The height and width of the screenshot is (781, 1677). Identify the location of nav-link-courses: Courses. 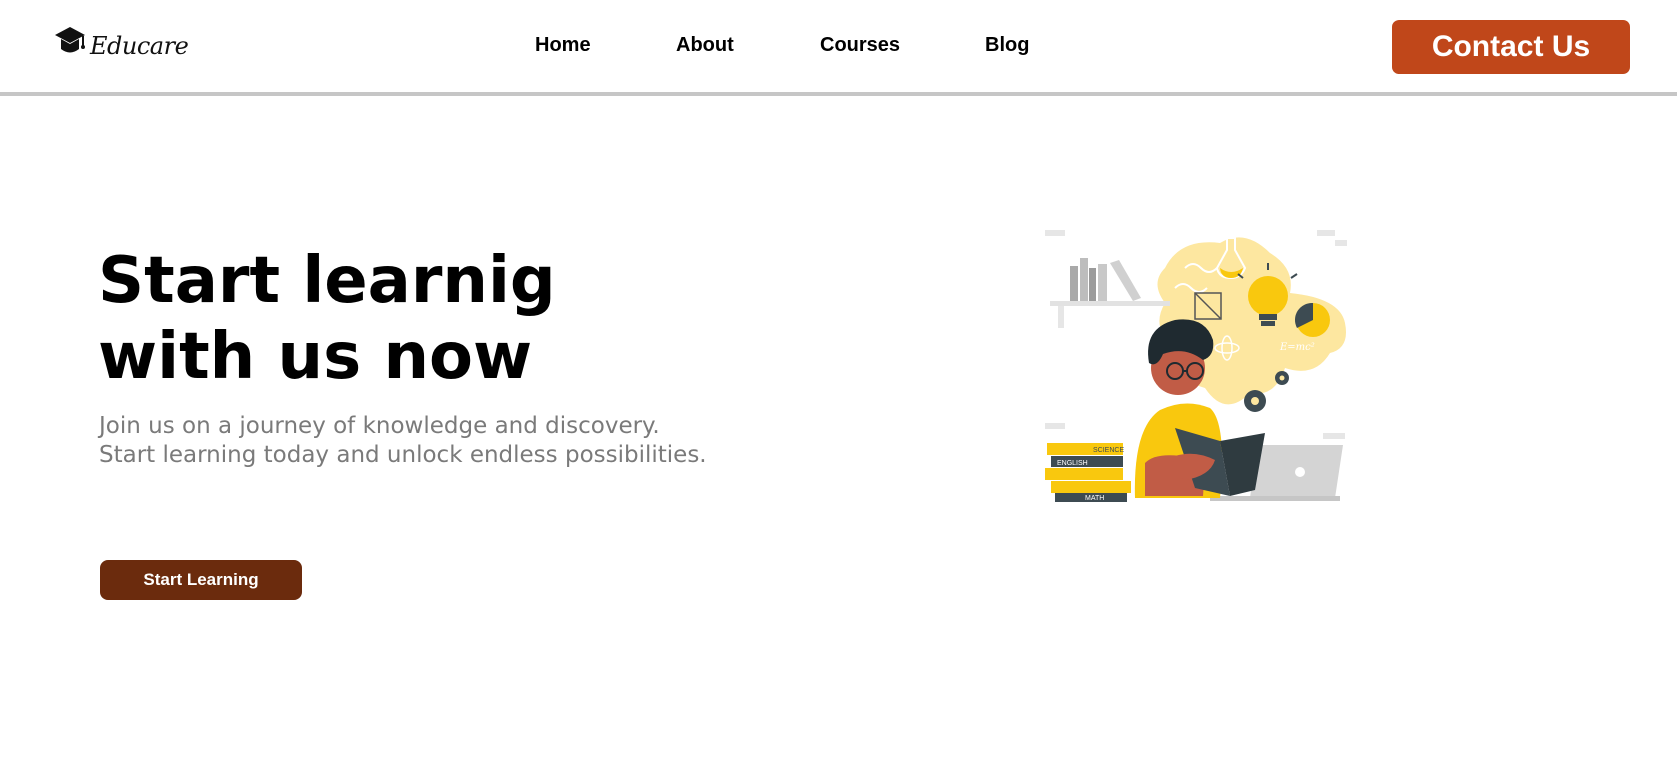
(860, 45).